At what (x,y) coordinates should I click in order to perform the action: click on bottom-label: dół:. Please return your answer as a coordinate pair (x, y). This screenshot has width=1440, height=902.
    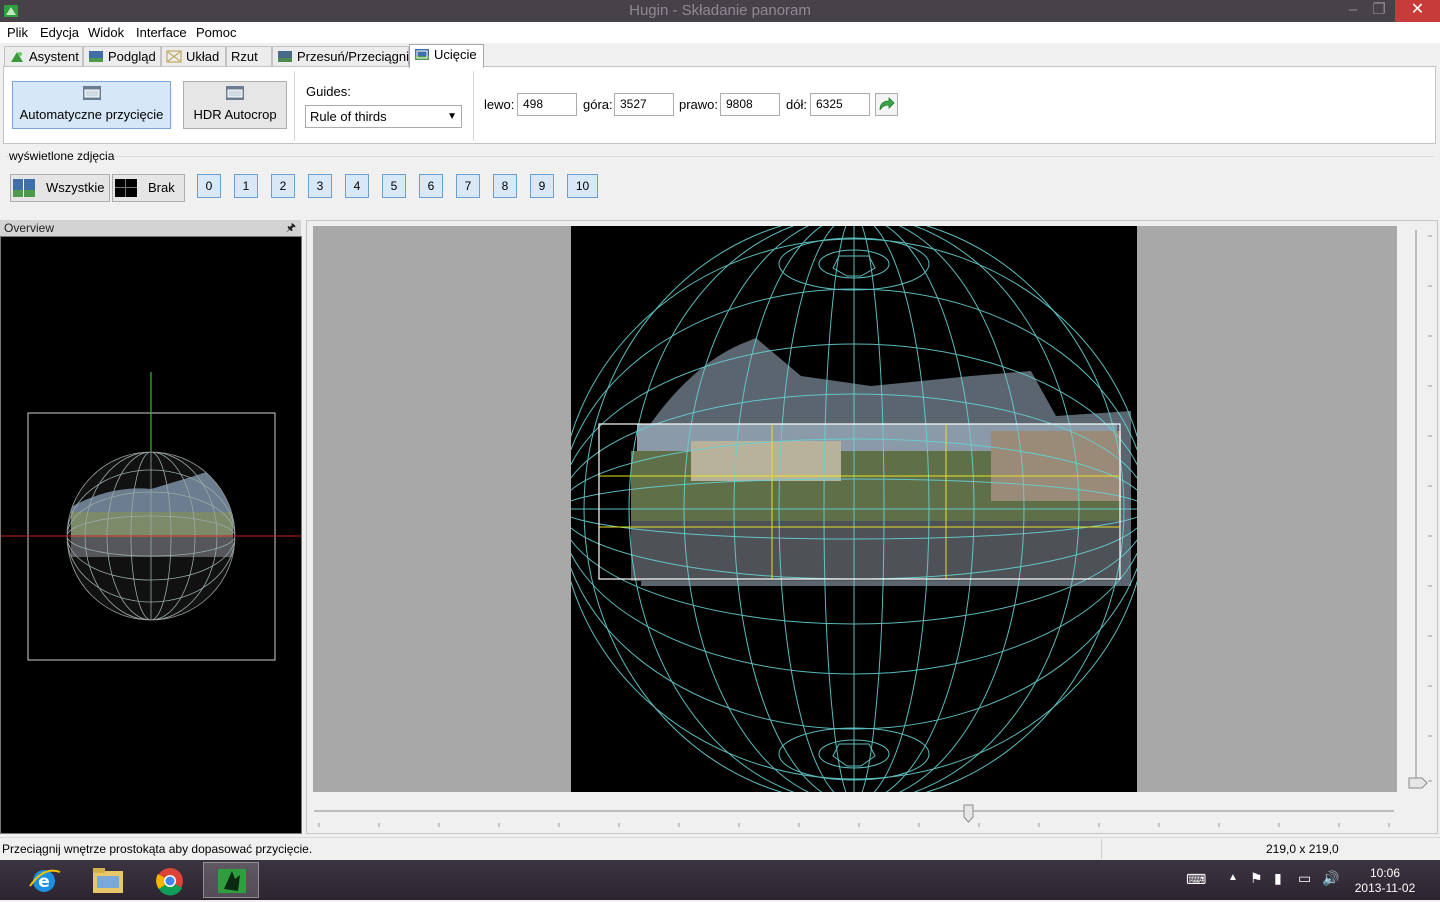
    Looking at the image, I should click on (796, 104).